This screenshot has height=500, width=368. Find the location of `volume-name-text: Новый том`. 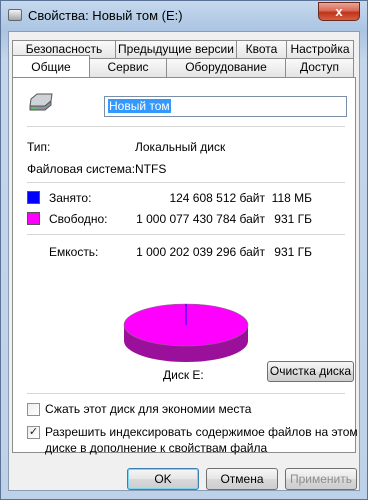

volume-name-text: Новый том is located at coordinates (139, 106).